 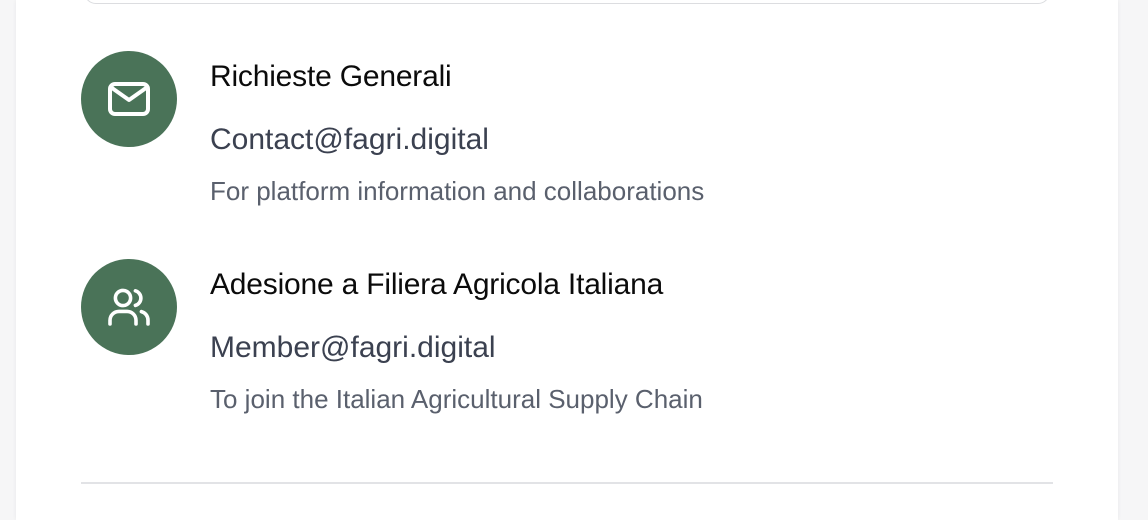 I want to click on mail-icon, so click(x=129, y=99).